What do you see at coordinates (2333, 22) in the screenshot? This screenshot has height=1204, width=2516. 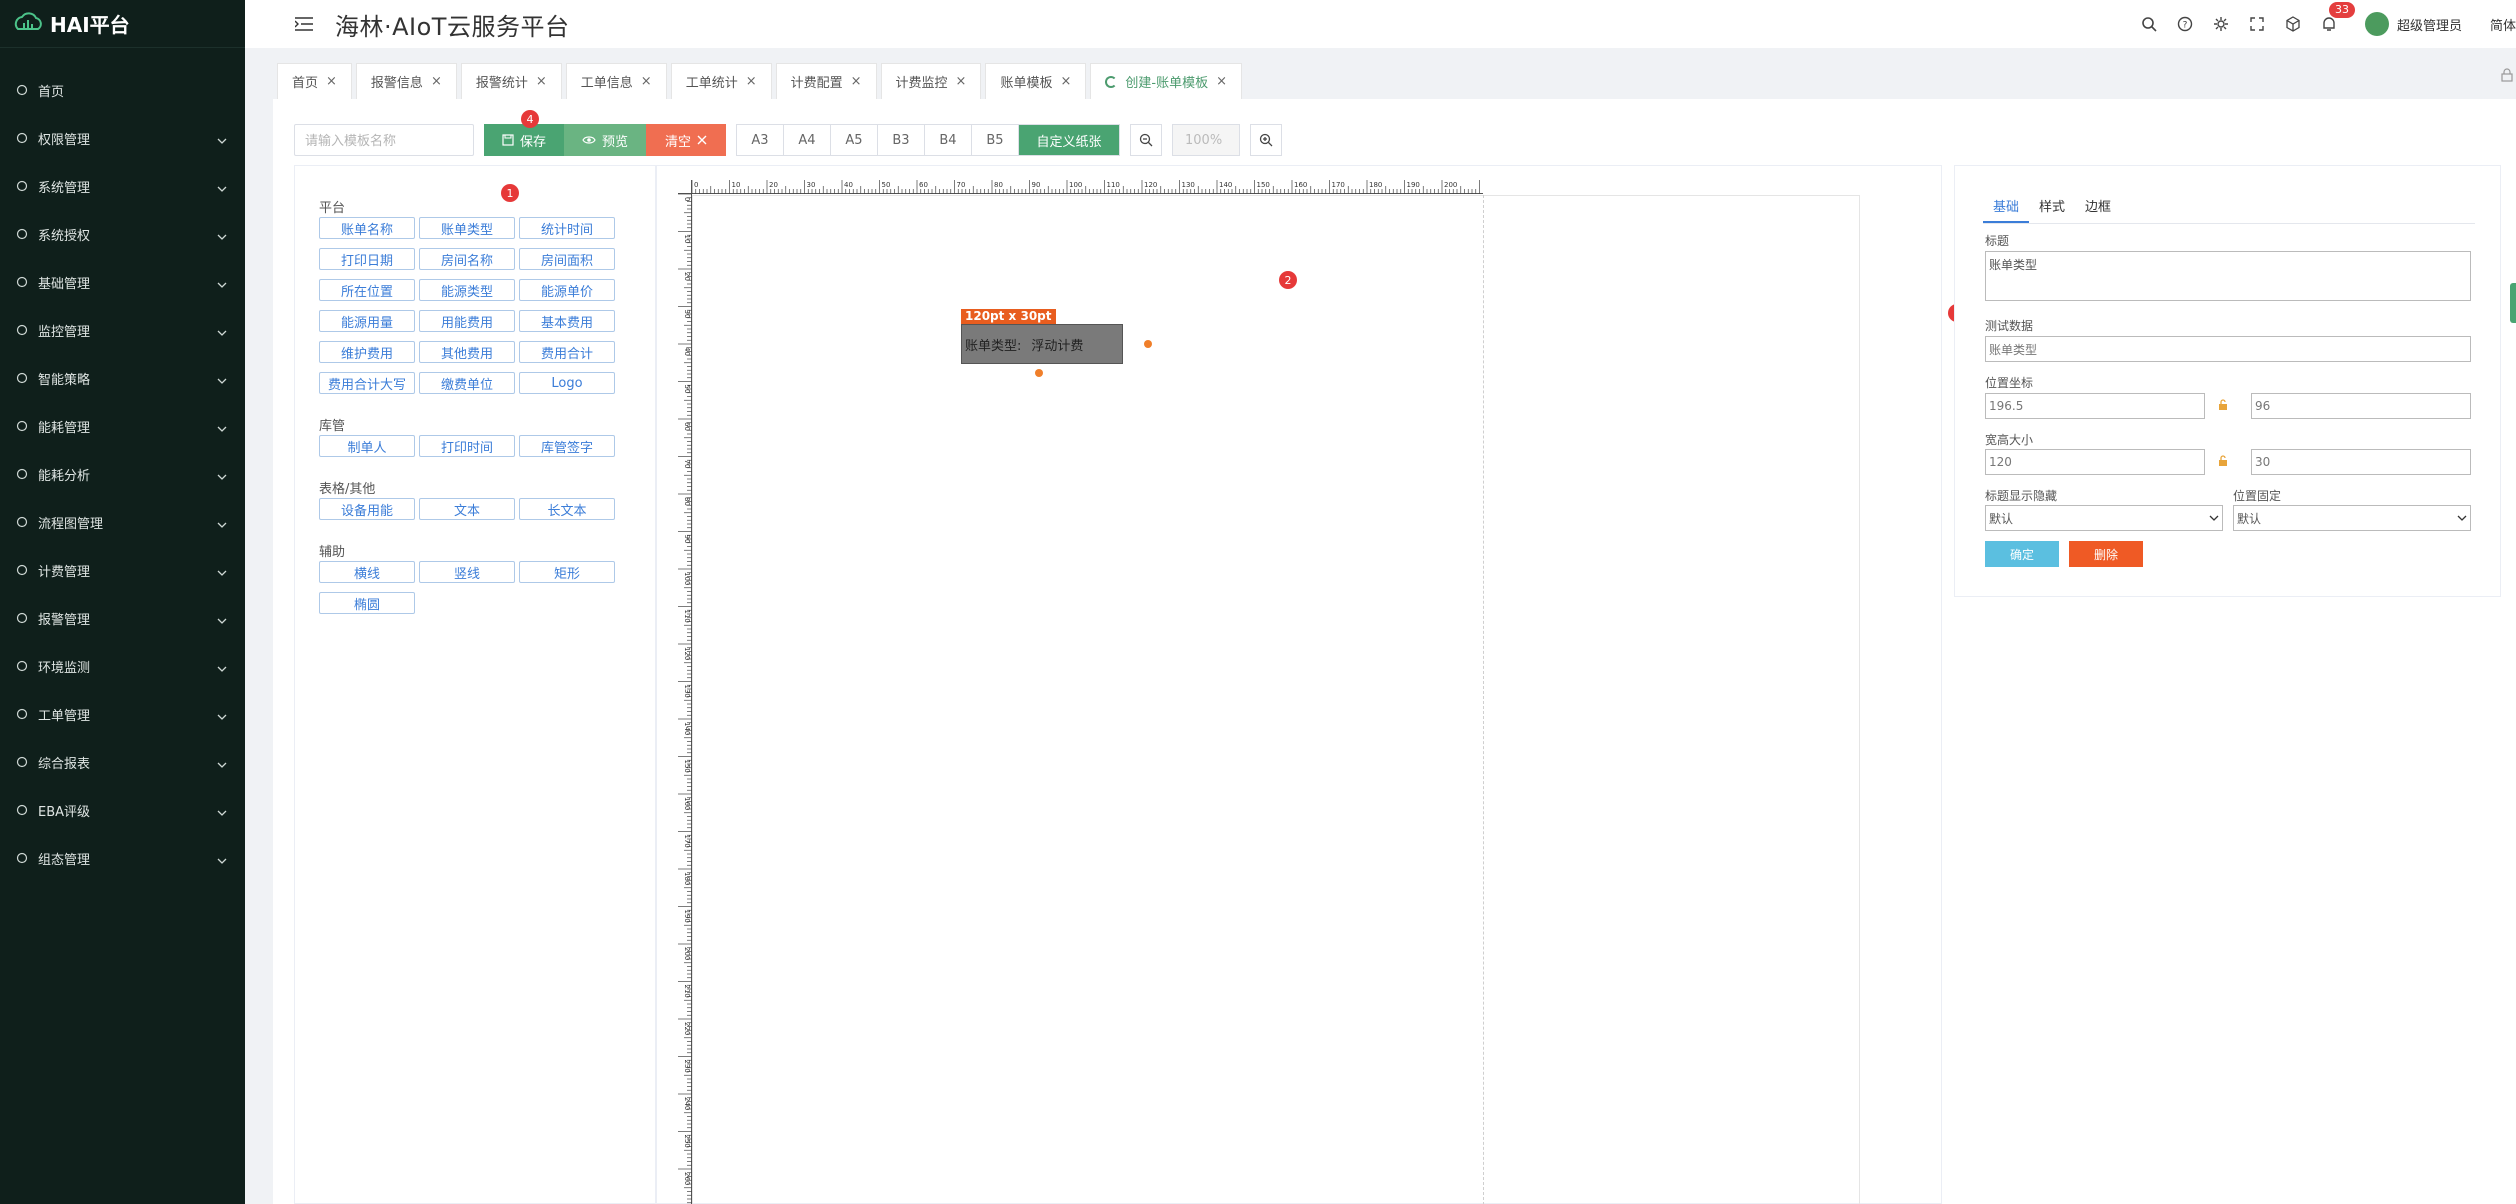 I see `notification-bell-icon: 33` at bounding box center [2333, 22].